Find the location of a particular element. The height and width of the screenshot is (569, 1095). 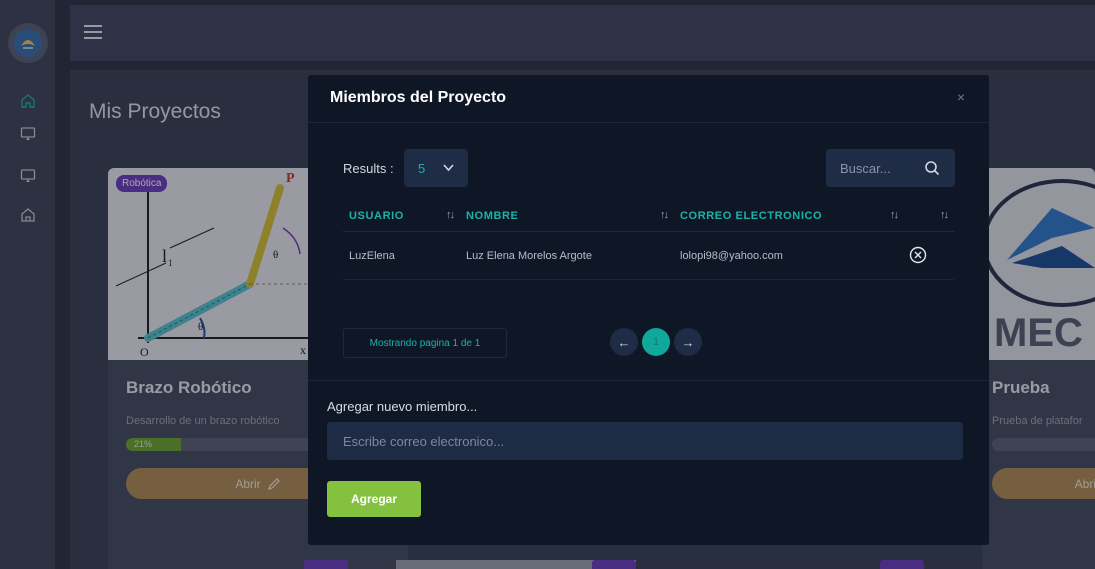

chevron-down-icon is located at coordinates (448, 168).